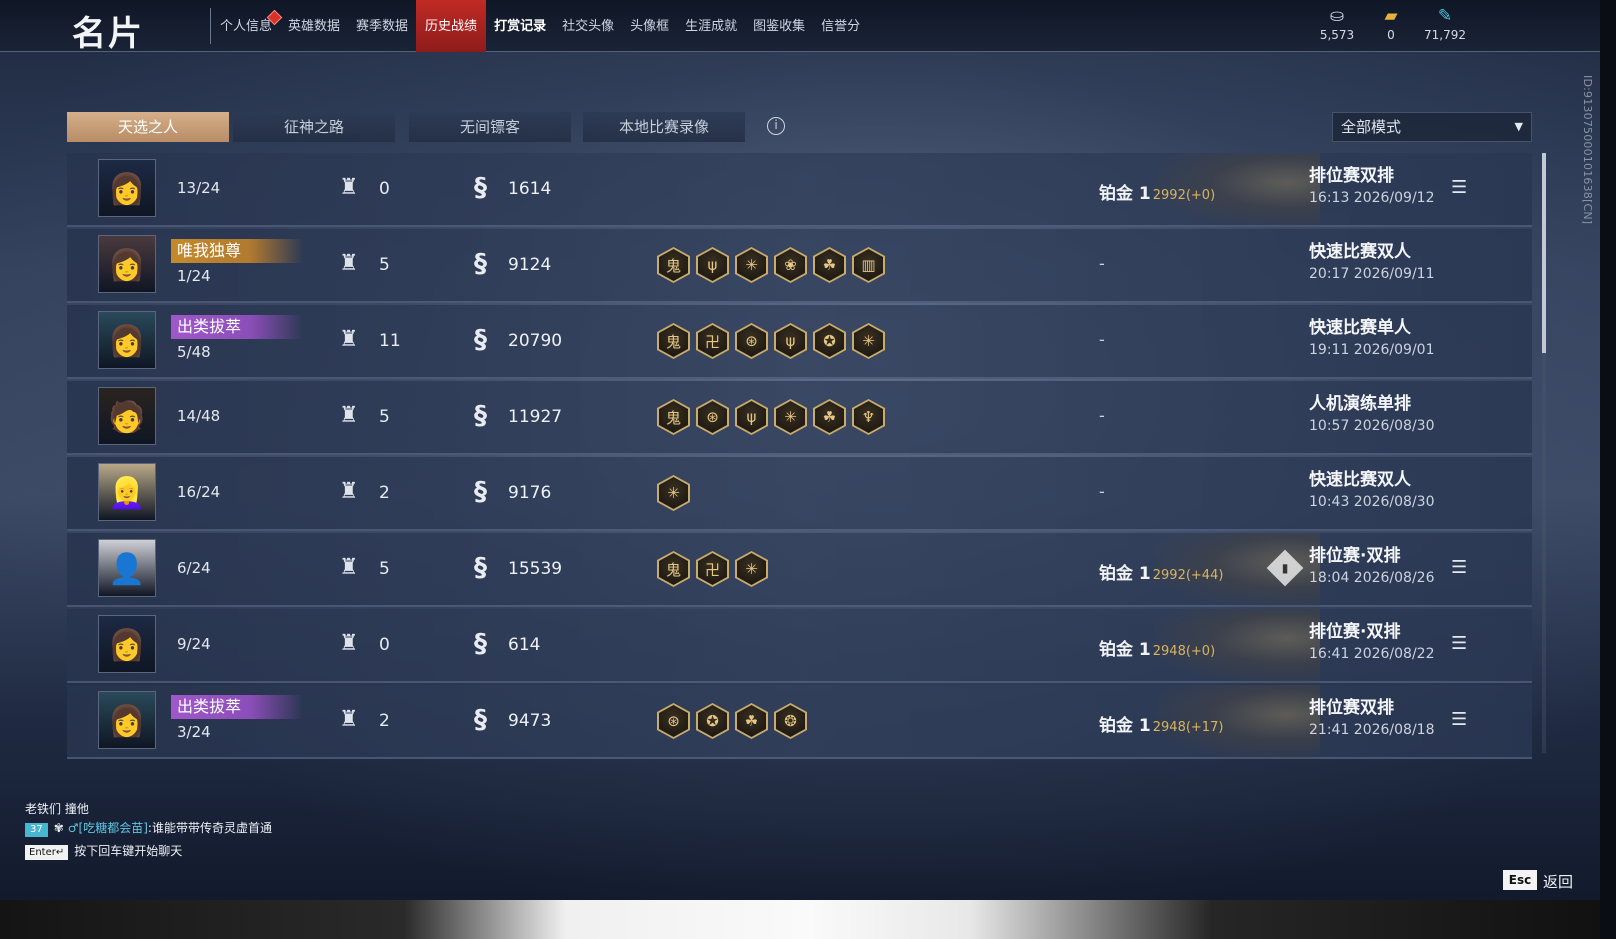 This screenshot has height=939, width=1616. Describe the element at coordinates (148, 127) in the screenshot. I see `tab-0: 天选之人` at that location.